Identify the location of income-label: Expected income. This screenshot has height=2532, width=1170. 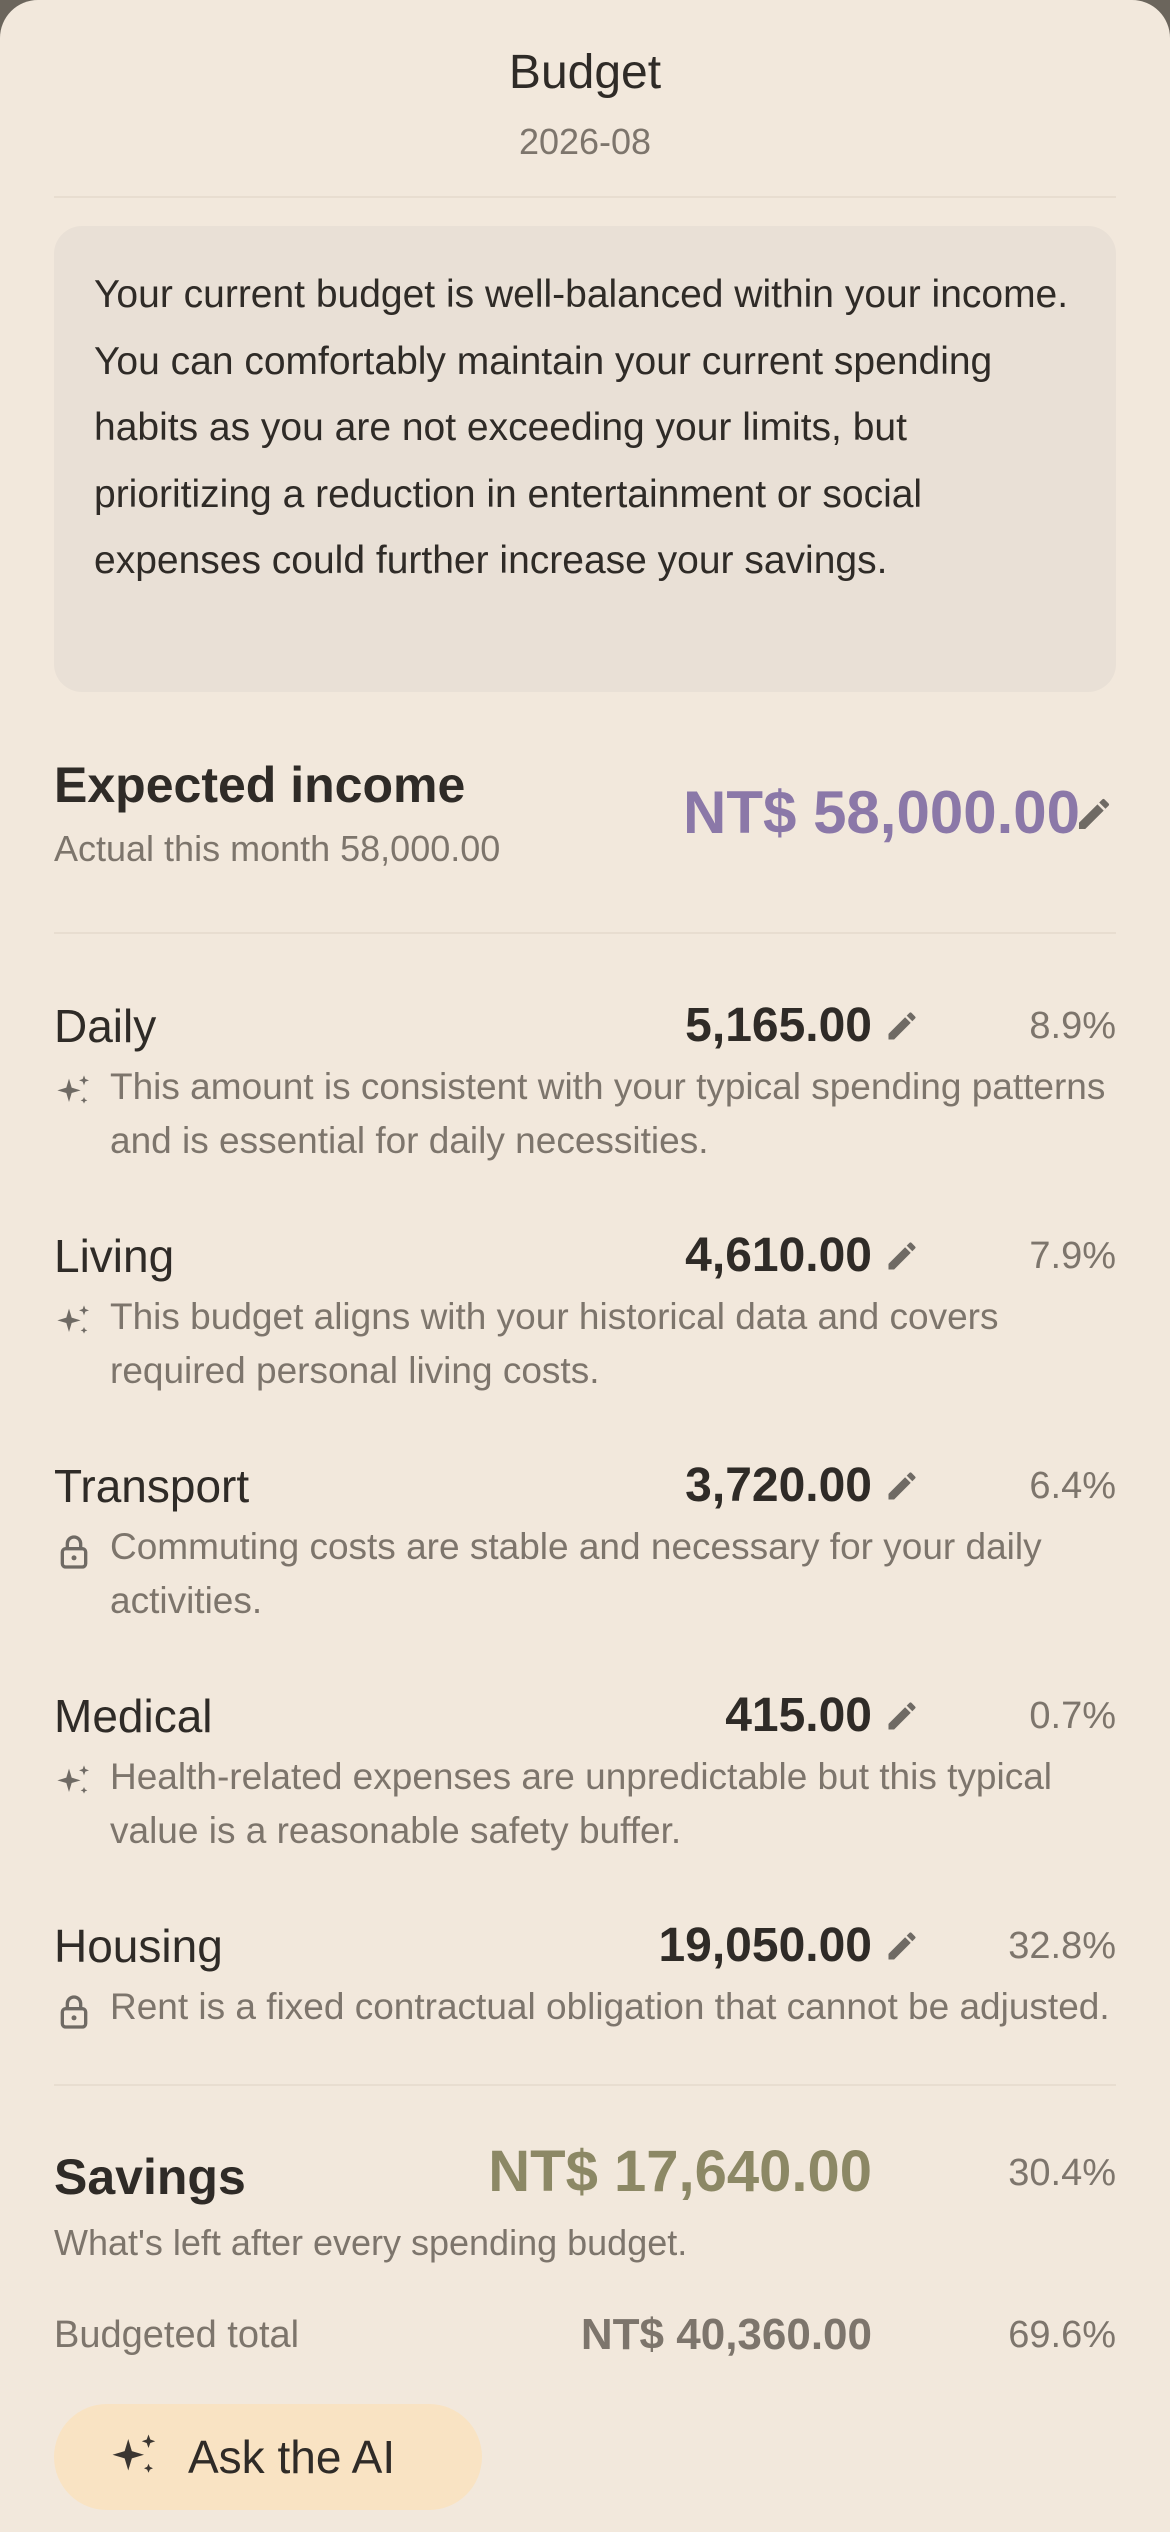
(260, 785).